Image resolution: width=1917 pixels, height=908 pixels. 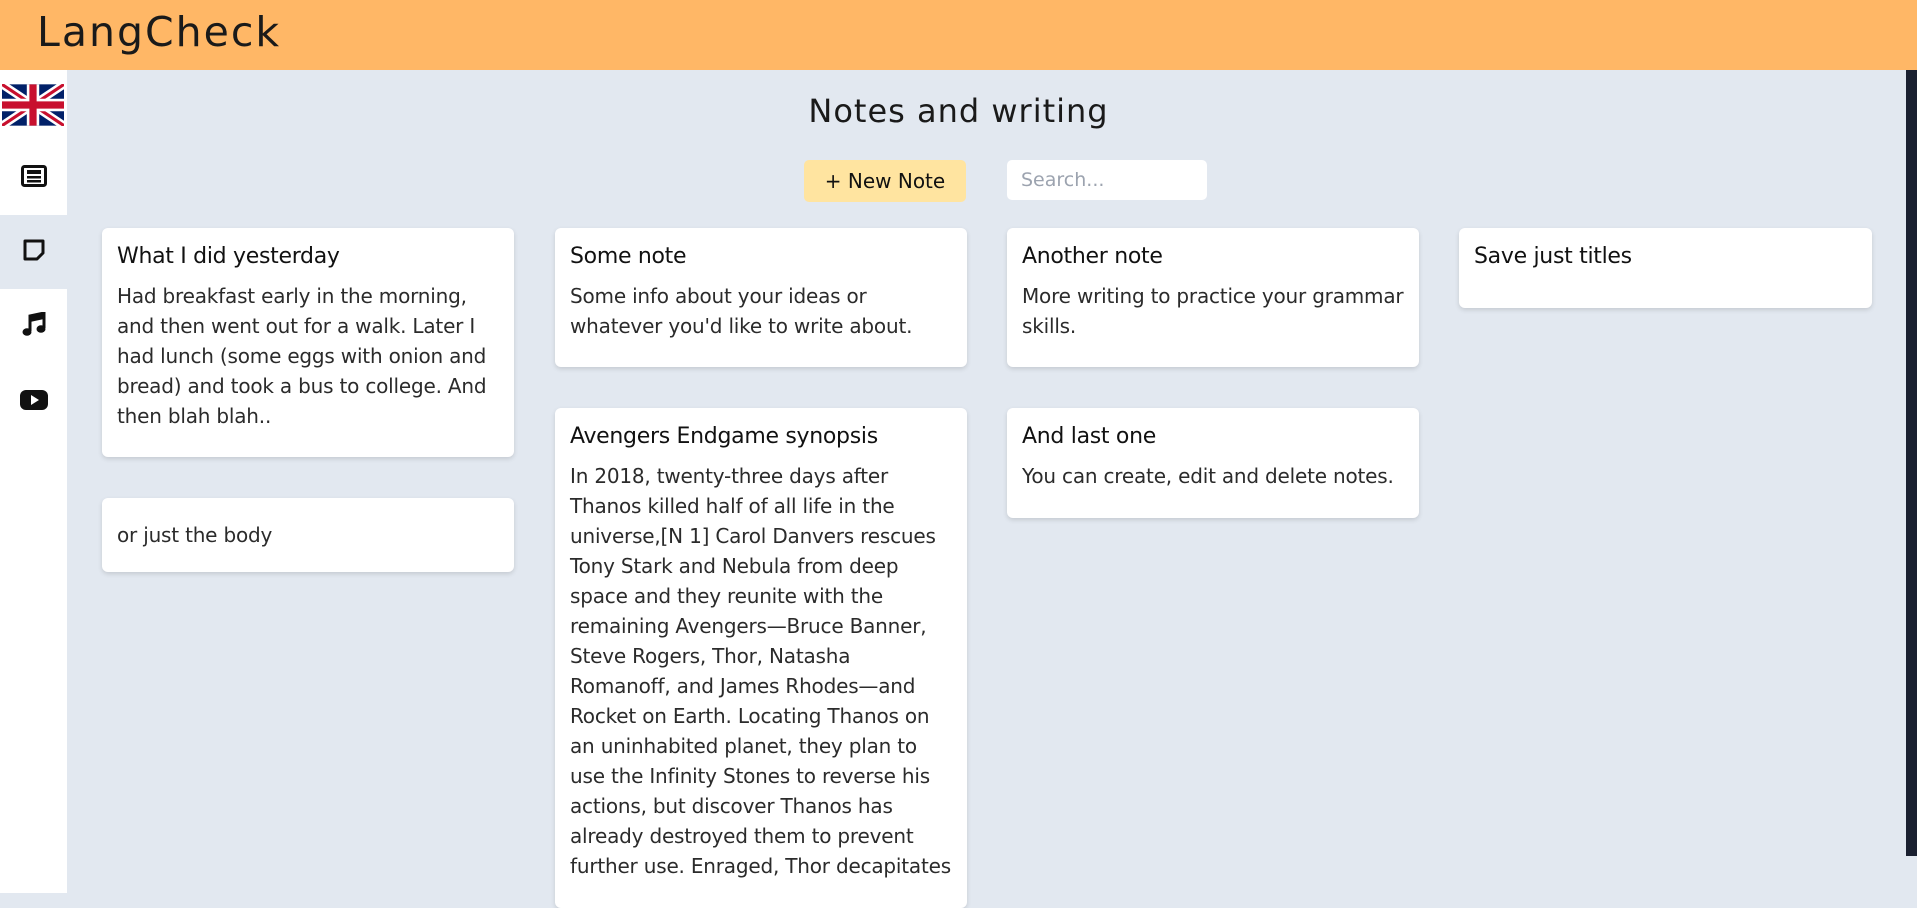 I want to click on sidebar-item-music, so click(x=33, y=327).